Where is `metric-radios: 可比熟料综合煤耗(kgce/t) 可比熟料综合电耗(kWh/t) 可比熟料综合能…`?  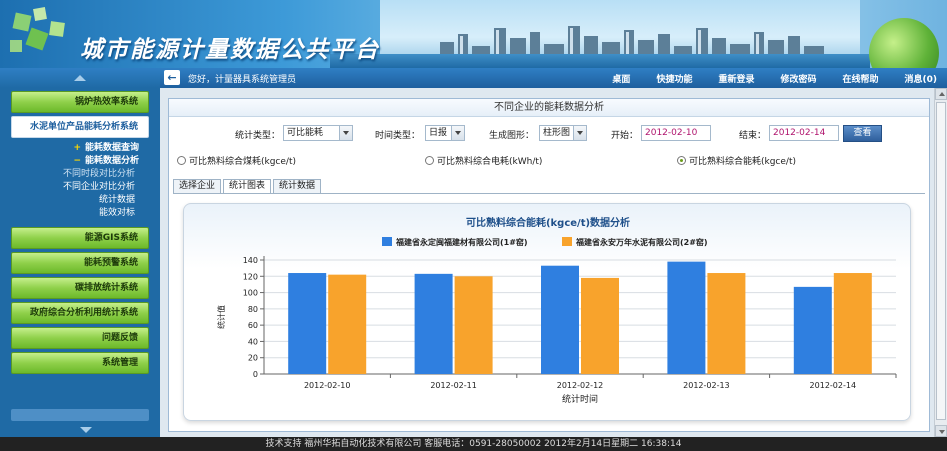
metric-radios: 可比熟料综合煤耗(kgce/t) 可比熟料综合电耗(kWh/t) 可比熟料综合能… is located at coordinates (549, 161).